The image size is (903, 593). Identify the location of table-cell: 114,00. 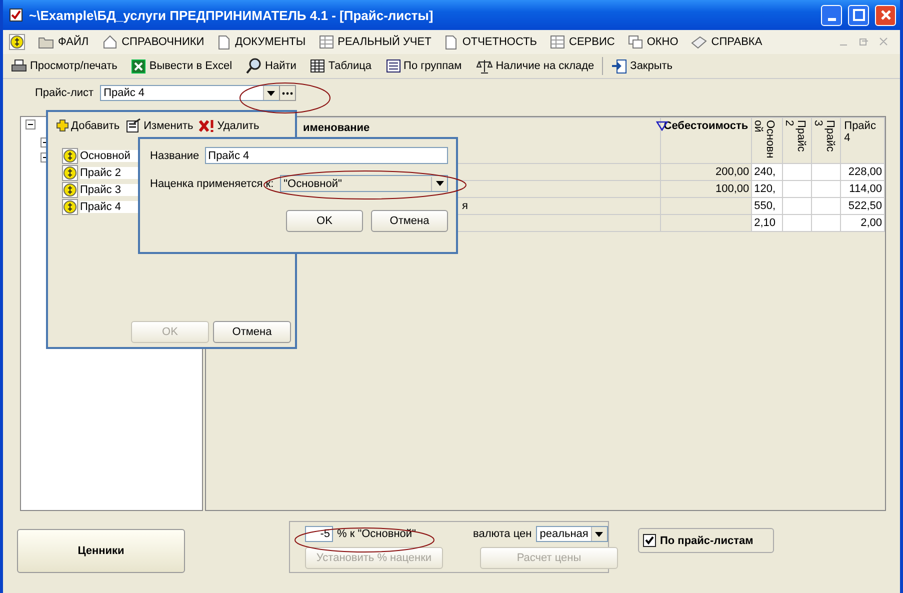
(862, 189).